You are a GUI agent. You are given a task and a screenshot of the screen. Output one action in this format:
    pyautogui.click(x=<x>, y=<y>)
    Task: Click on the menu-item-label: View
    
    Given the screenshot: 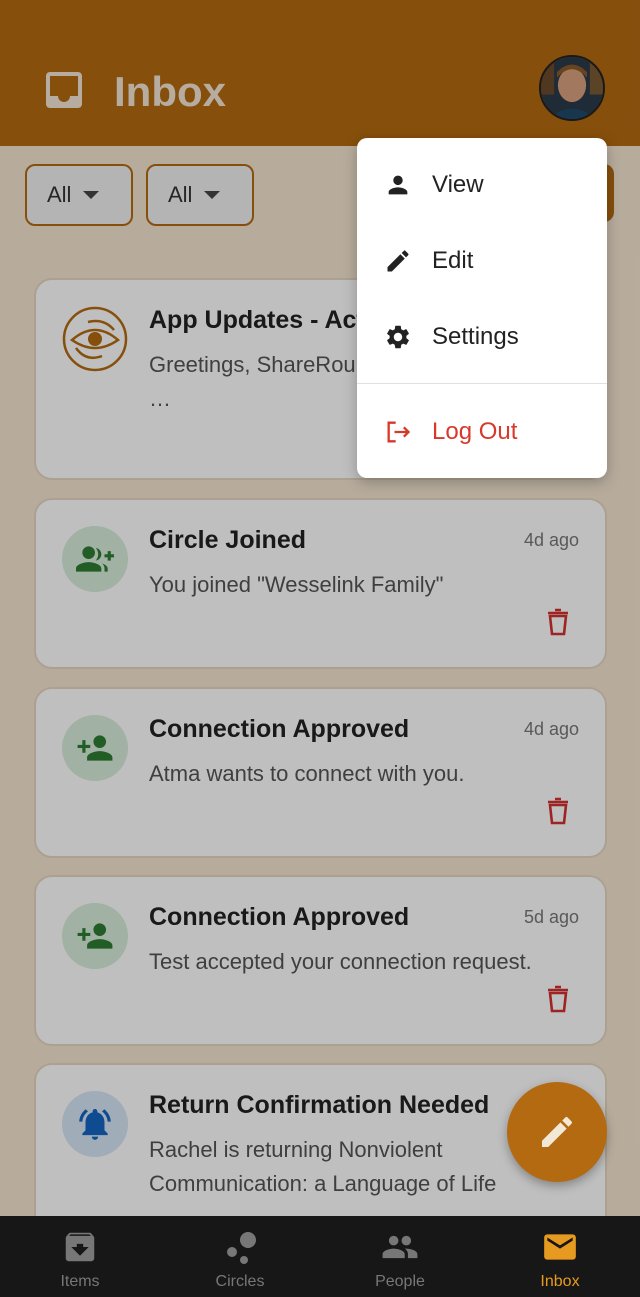 What is the action you would take?
    pyautogui.click(x=458, y=184)
    